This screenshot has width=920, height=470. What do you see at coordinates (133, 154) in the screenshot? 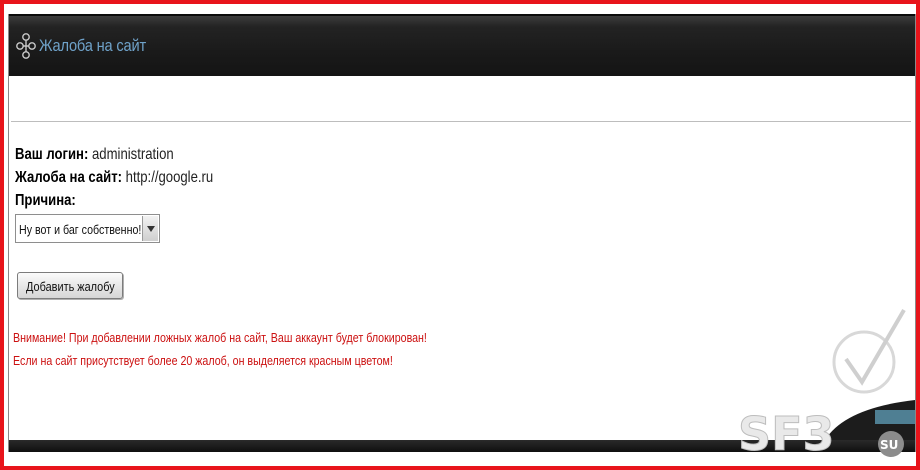
I see `login-value: administration` at bounding box center [133, 154].